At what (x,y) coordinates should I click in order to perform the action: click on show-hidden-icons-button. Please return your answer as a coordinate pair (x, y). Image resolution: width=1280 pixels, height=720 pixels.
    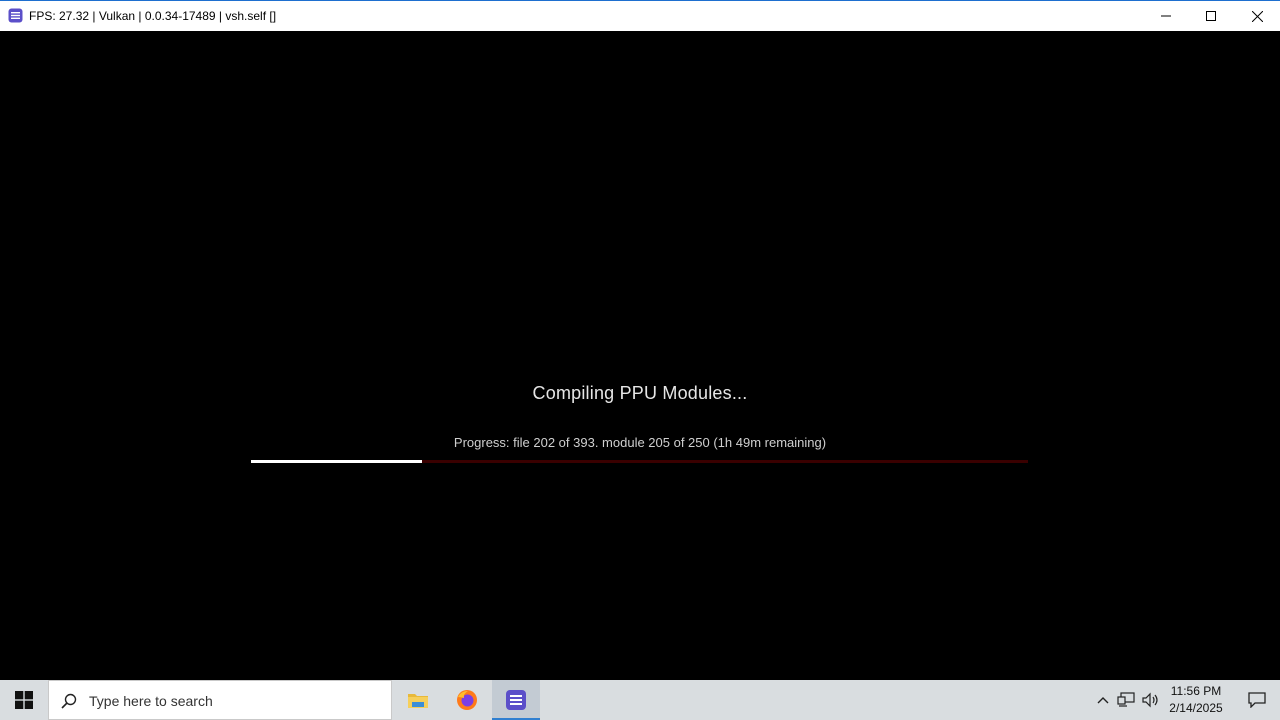
    Looking at the image, I should click on (1103, 700).